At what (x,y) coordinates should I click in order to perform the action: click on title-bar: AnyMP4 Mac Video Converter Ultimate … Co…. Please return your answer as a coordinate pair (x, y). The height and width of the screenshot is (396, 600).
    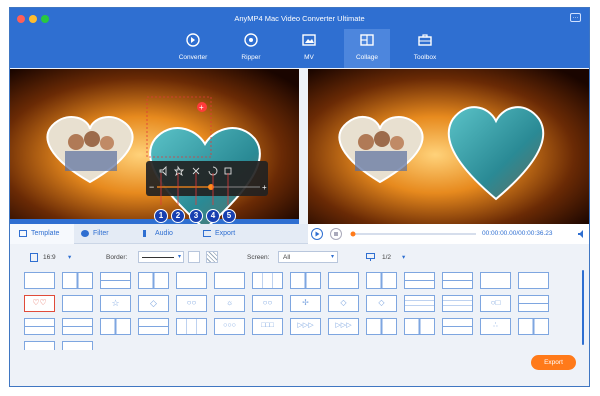
    Looking at the image, I should click on (299, 38).